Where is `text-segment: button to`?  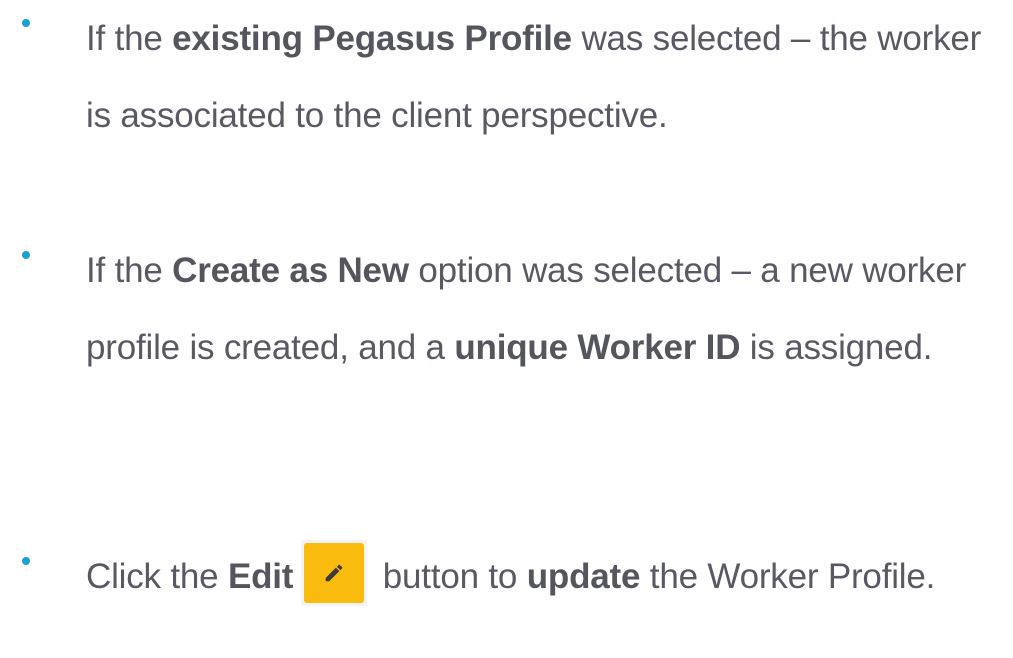 text-segment: button to is located at coordinates (450, 576).